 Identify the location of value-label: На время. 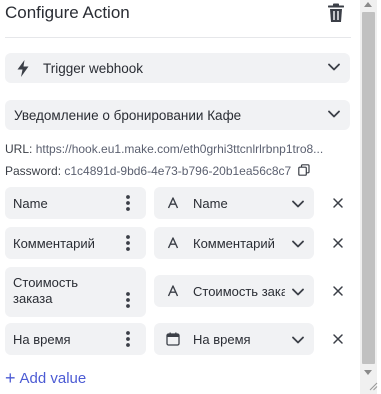
(222, 339).